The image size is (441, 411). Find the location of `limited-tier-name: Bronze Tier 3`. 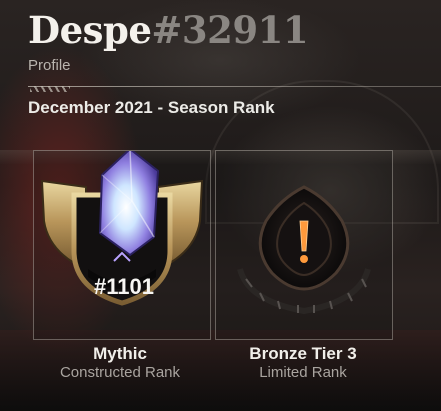

limited-tier-name: Bronze Tier 3 is located at coordinates (303, 353).